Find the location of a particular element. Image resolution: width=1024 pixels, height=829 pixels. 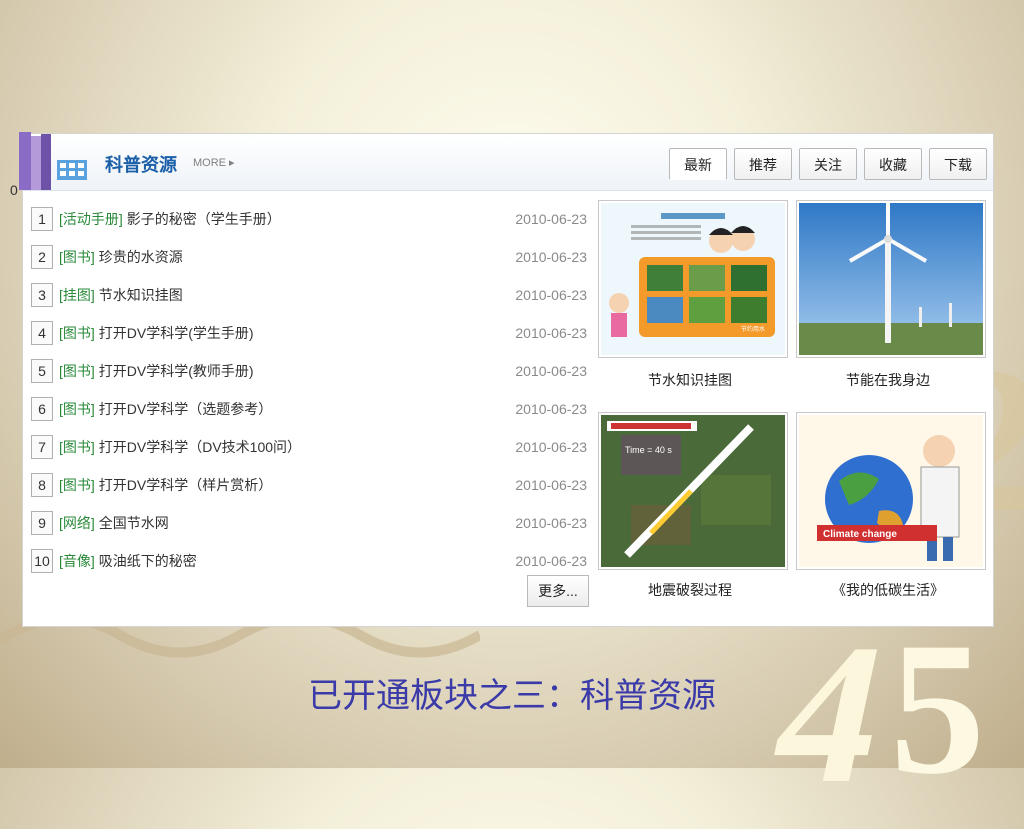

item-title-link: 吸油纸下的秘密 is located at coordinates (148, 561).